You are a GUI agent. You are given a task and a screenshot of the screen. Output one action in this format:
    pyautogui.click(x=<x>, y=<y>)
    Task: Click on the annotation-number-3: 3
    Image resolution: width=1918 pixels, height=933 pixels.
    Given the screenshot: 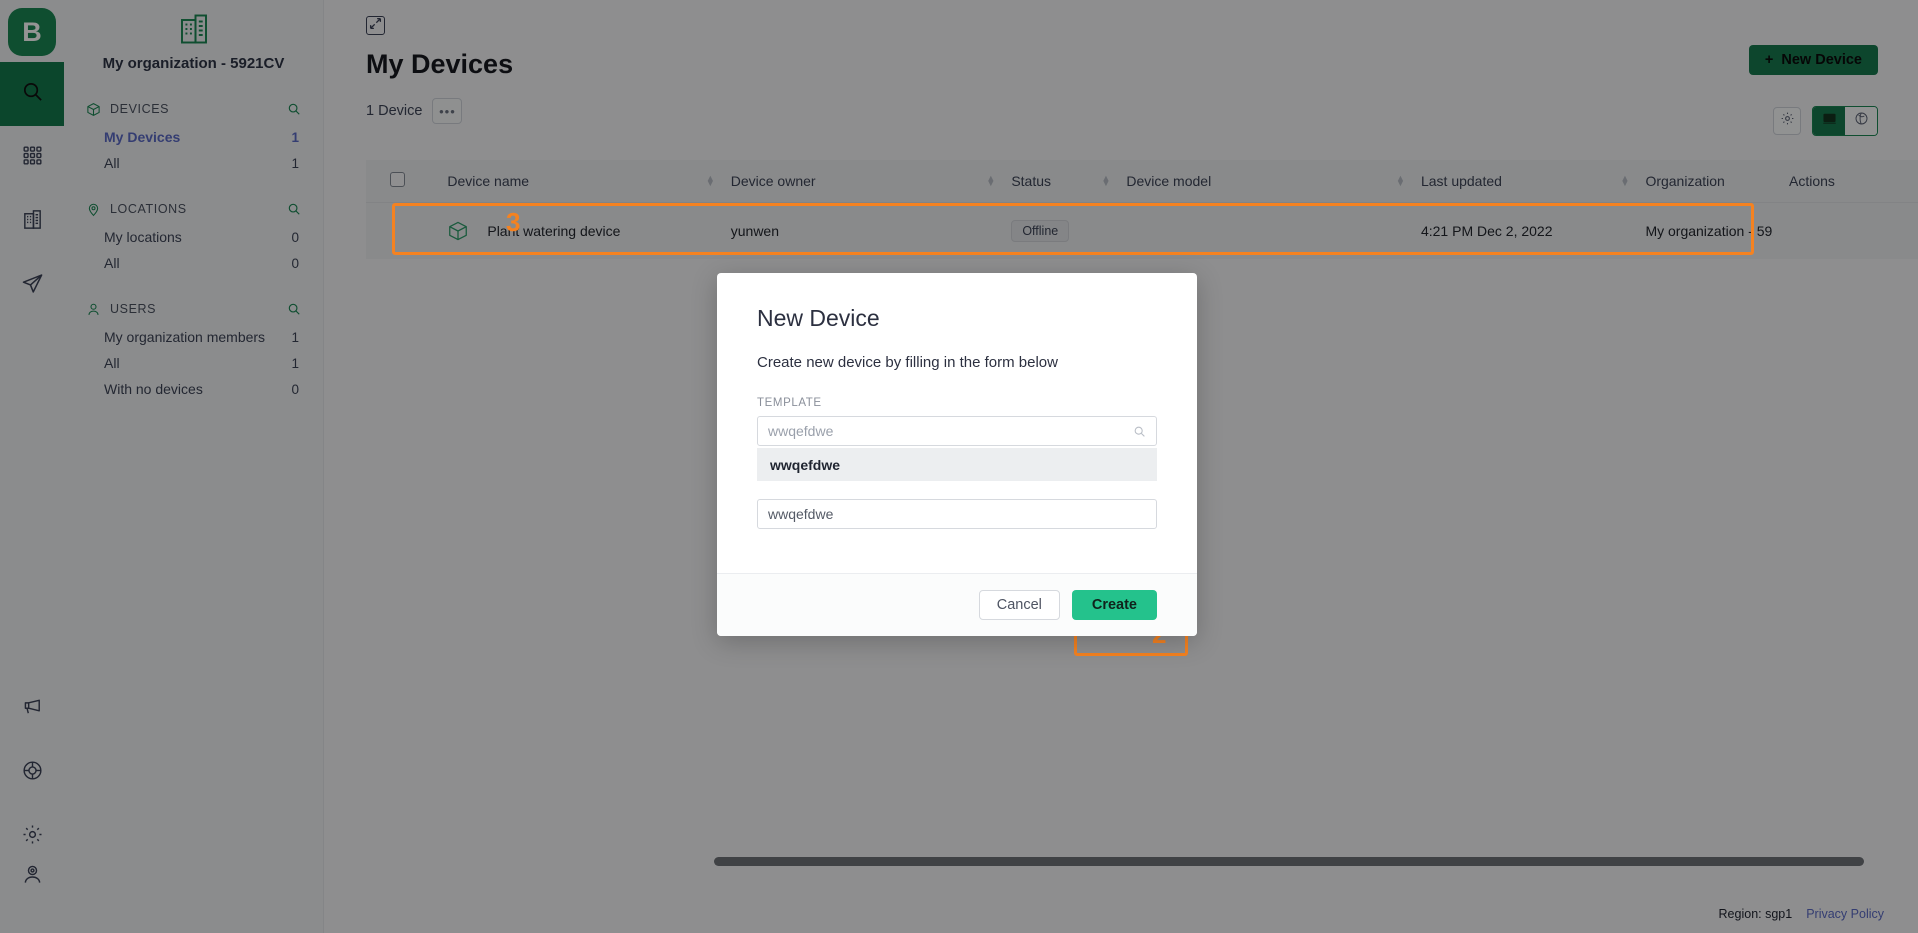 What is the action you would take?
    pyautogui.click(x=513, y=222)
    